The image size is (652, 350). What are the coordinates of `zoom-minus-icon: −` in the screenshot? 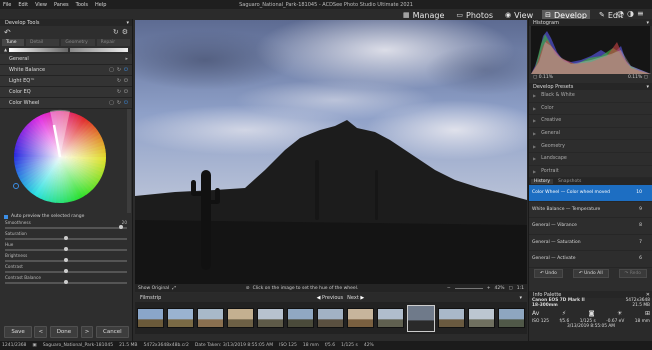 It's located at (449, 288).